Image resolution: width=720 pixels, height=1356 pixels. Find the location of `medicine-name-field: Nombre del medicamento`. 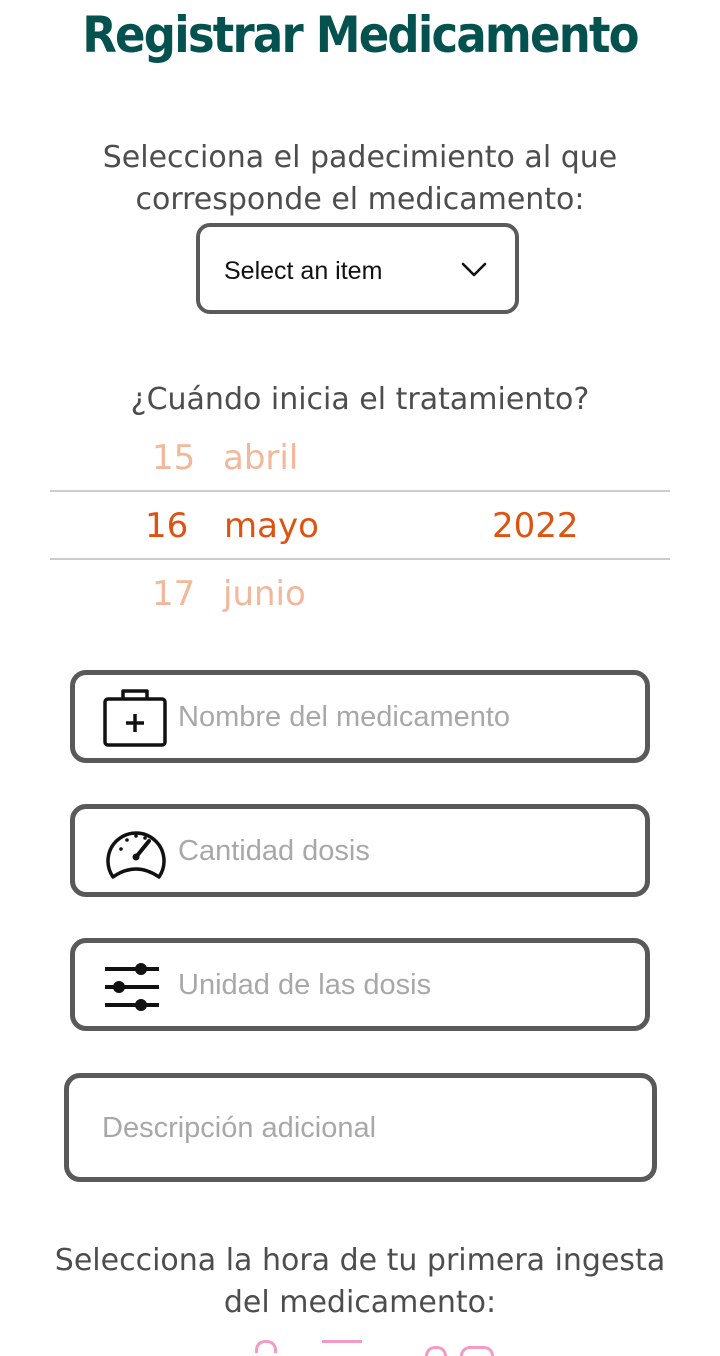

medicine-name-field: Nombre del medicamento is located at coordinates (360, 716).